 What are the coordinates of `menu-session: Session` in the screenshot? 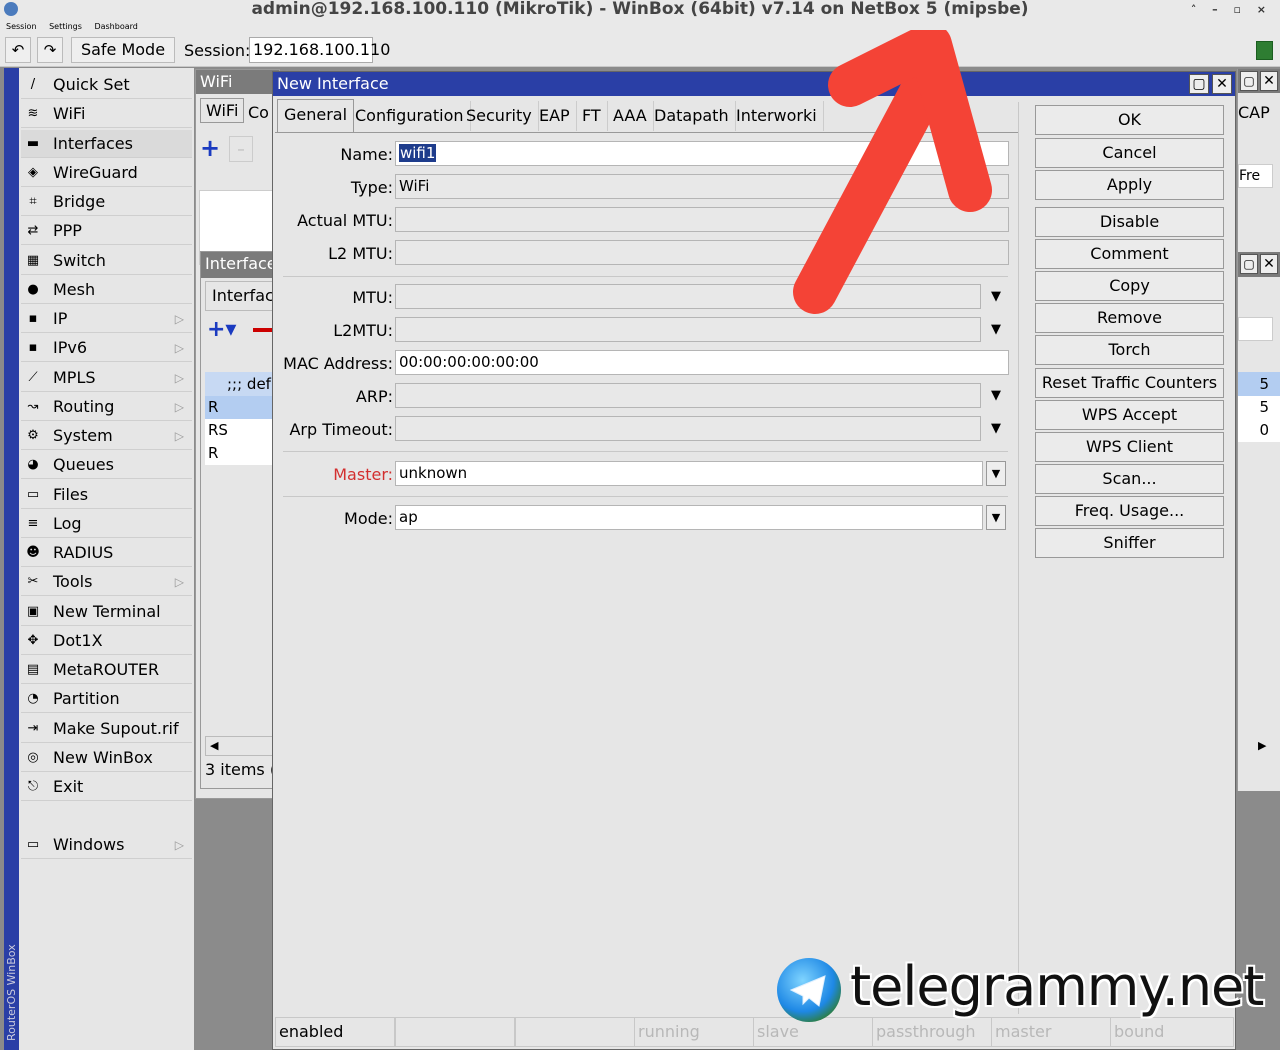 It's located at (21, 26).